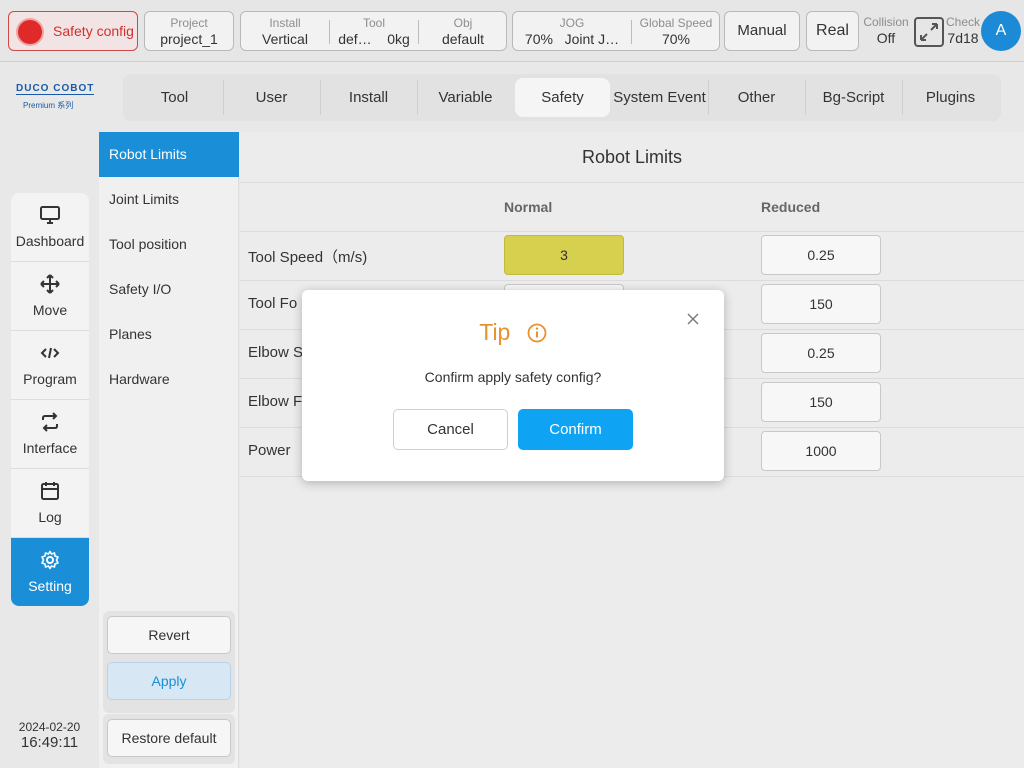  Describe the element at coordinates (513, 377) in the screenshot. I see `dialog-message: Confirm apply safety config?` at that location.